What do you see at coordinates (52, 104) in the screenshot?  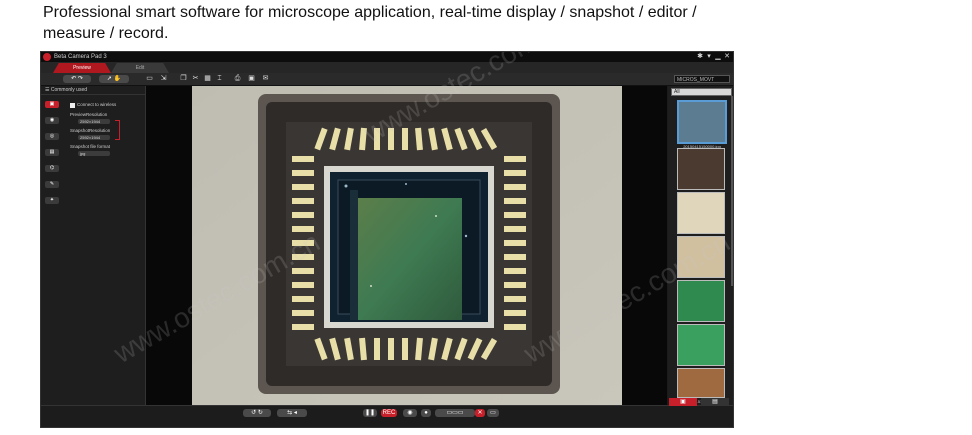 I see `camera-settings-button: ▣` at bounding box center [52, 104].